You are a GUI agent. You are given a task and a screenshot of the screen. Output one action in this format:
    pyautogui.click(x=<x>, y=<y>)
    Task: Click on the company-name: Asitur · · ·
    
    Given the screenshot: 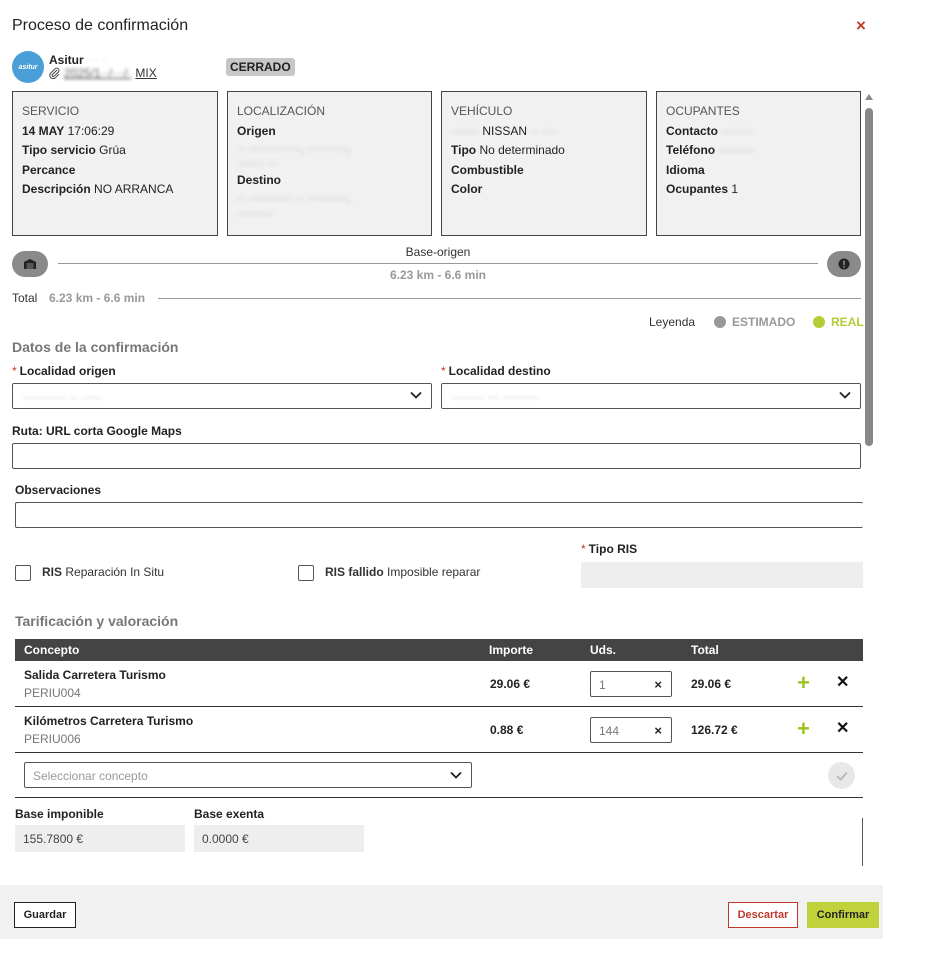 What is the action you would take?
    pyautogui.click(x=77, y=60)
    